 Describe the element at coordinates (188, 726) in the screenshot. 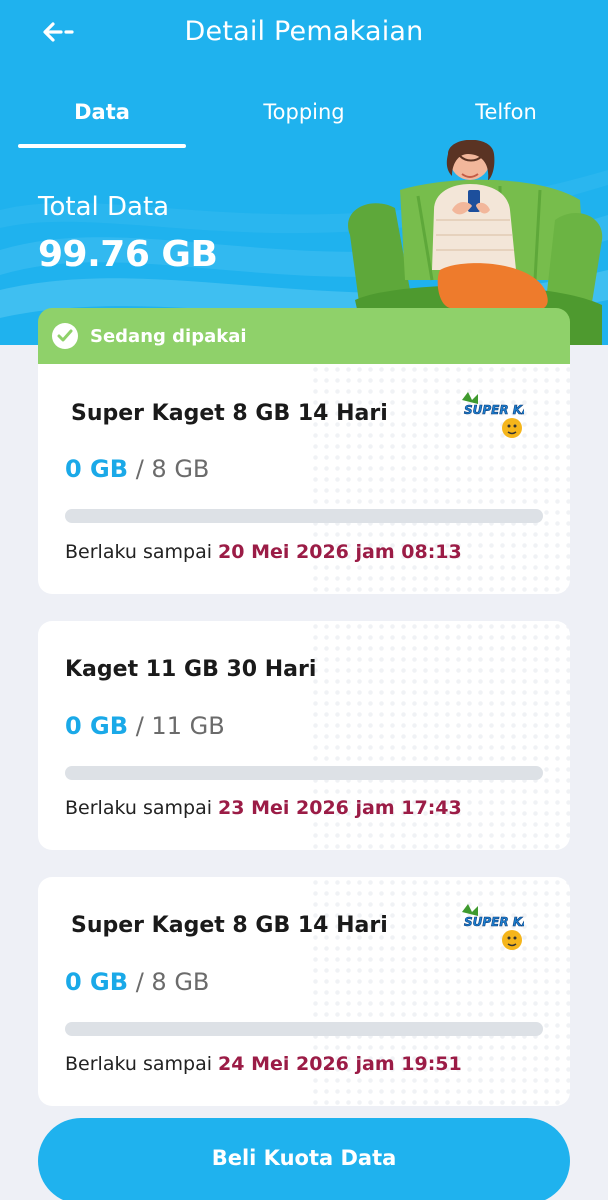

I see `quota-amount: 11 GB` at that location.